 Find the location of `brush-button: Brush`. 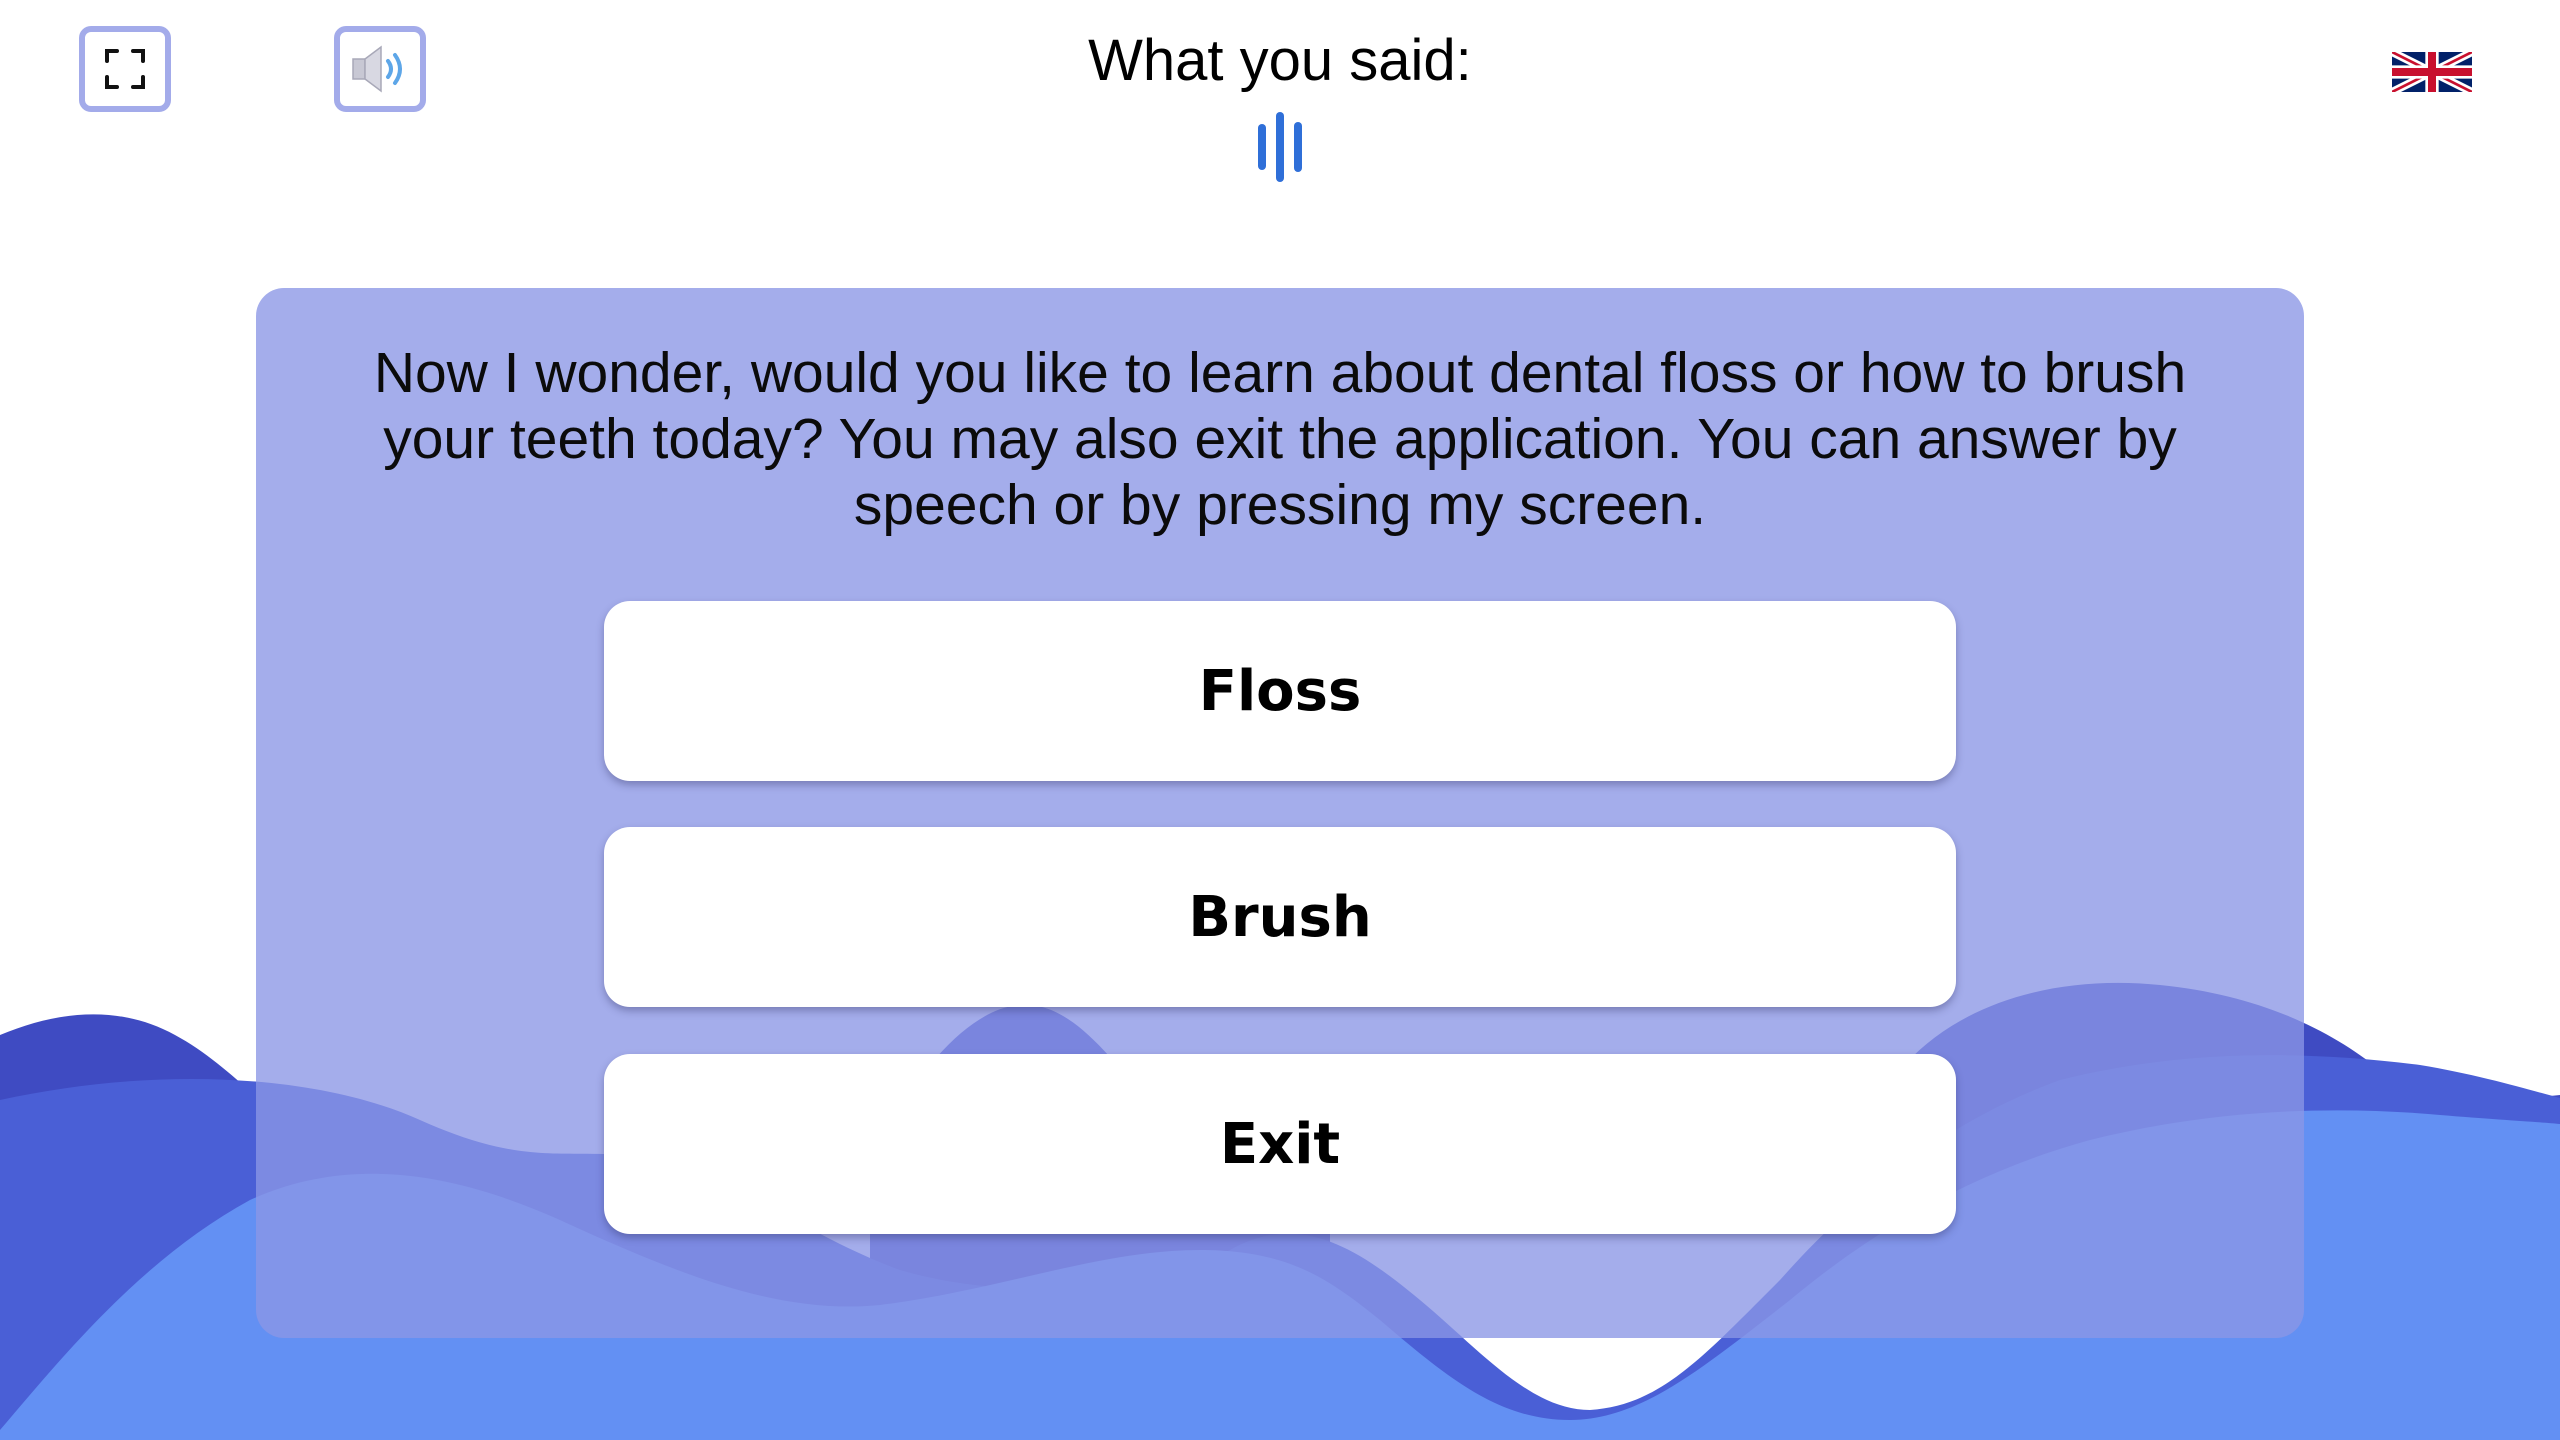

brush-button: Brush is located at coordinates (1280, 917).